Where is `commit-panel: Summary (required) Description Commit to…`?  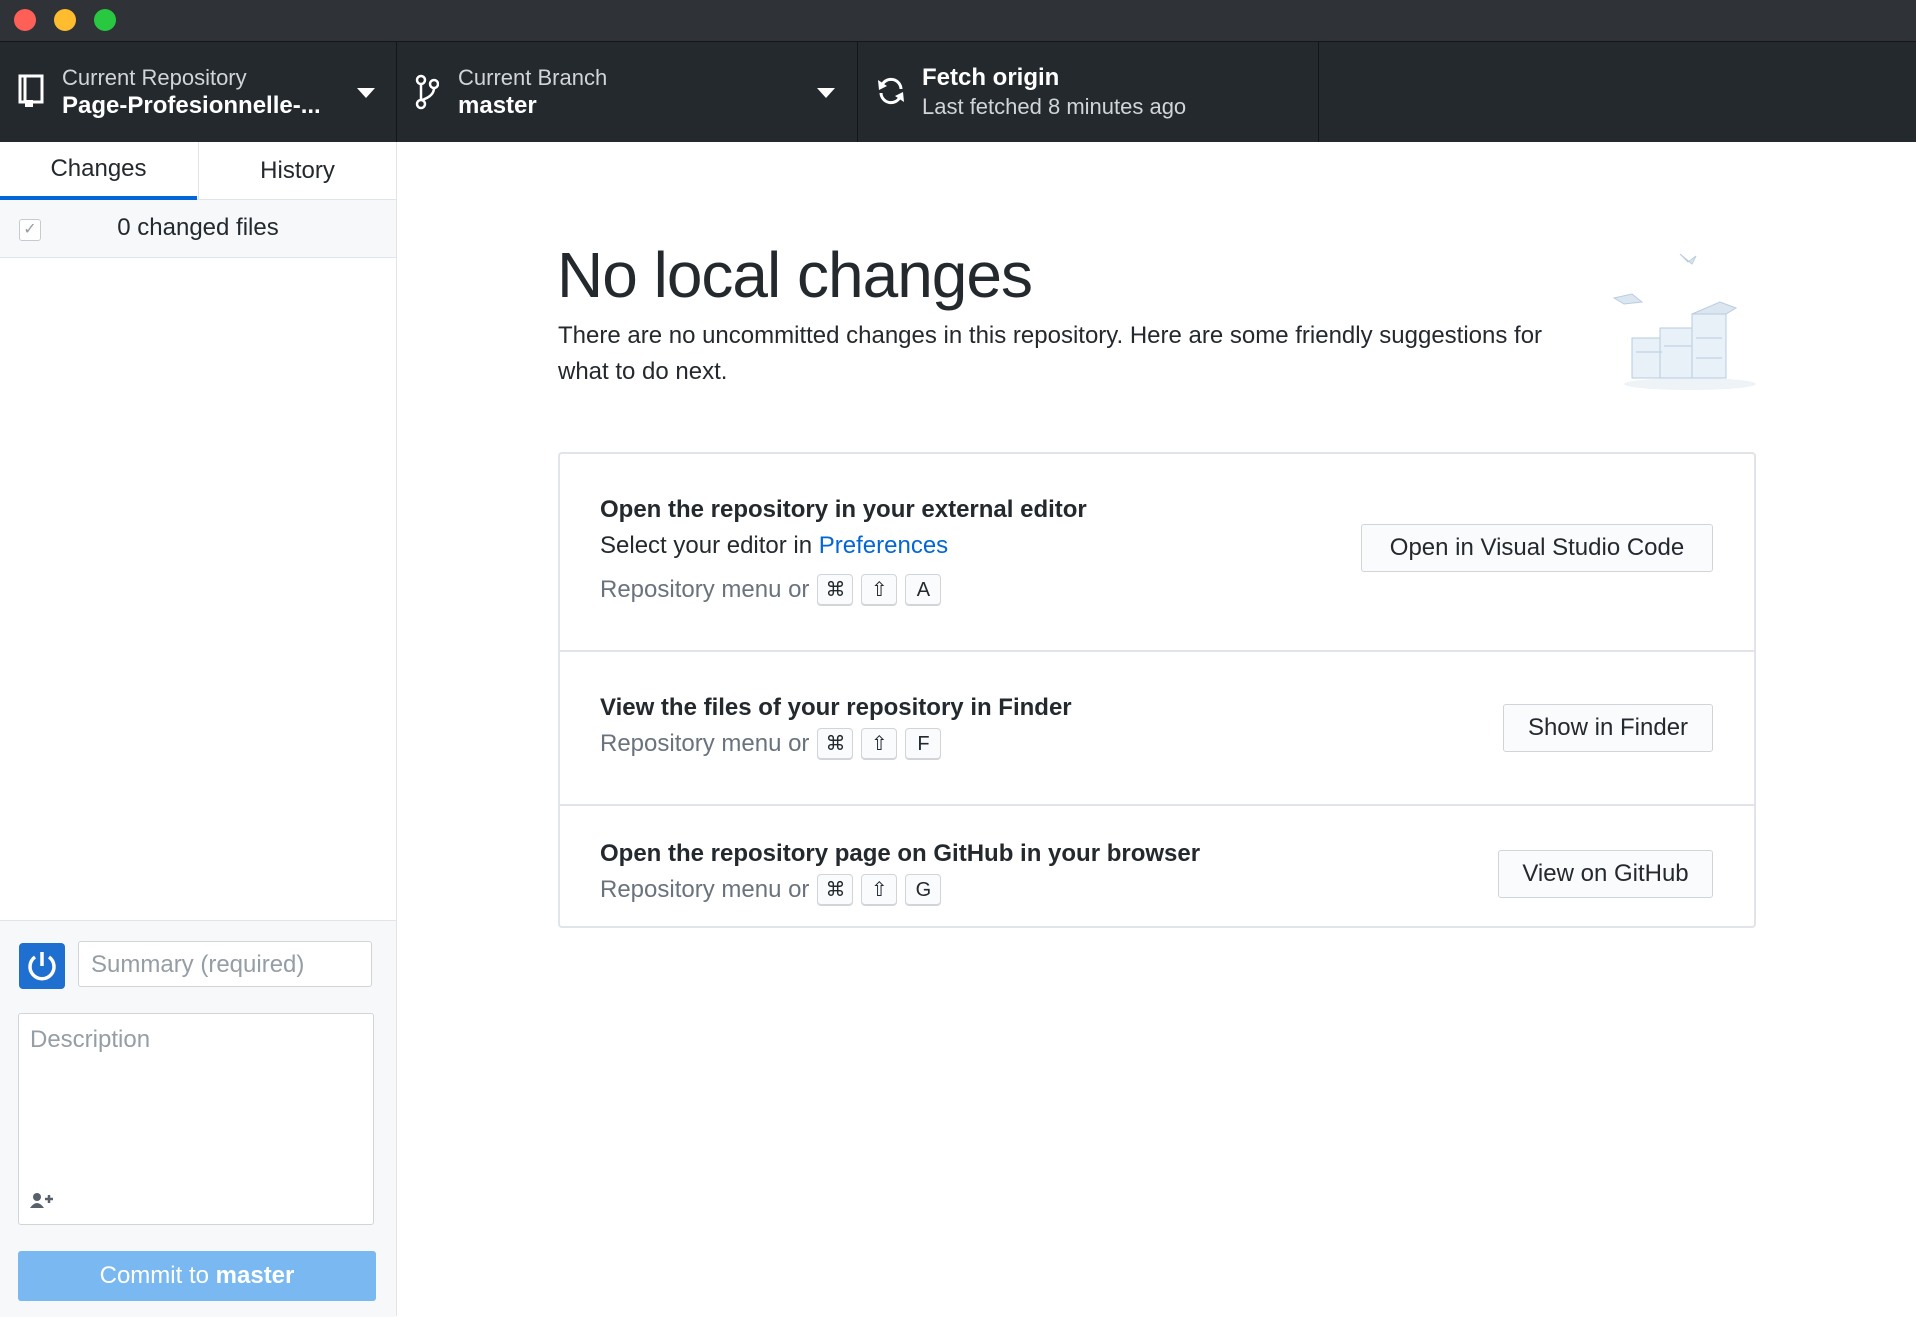 commit-panel: Summary (required) Description Commit to… is located at coordinates (198, 1118).